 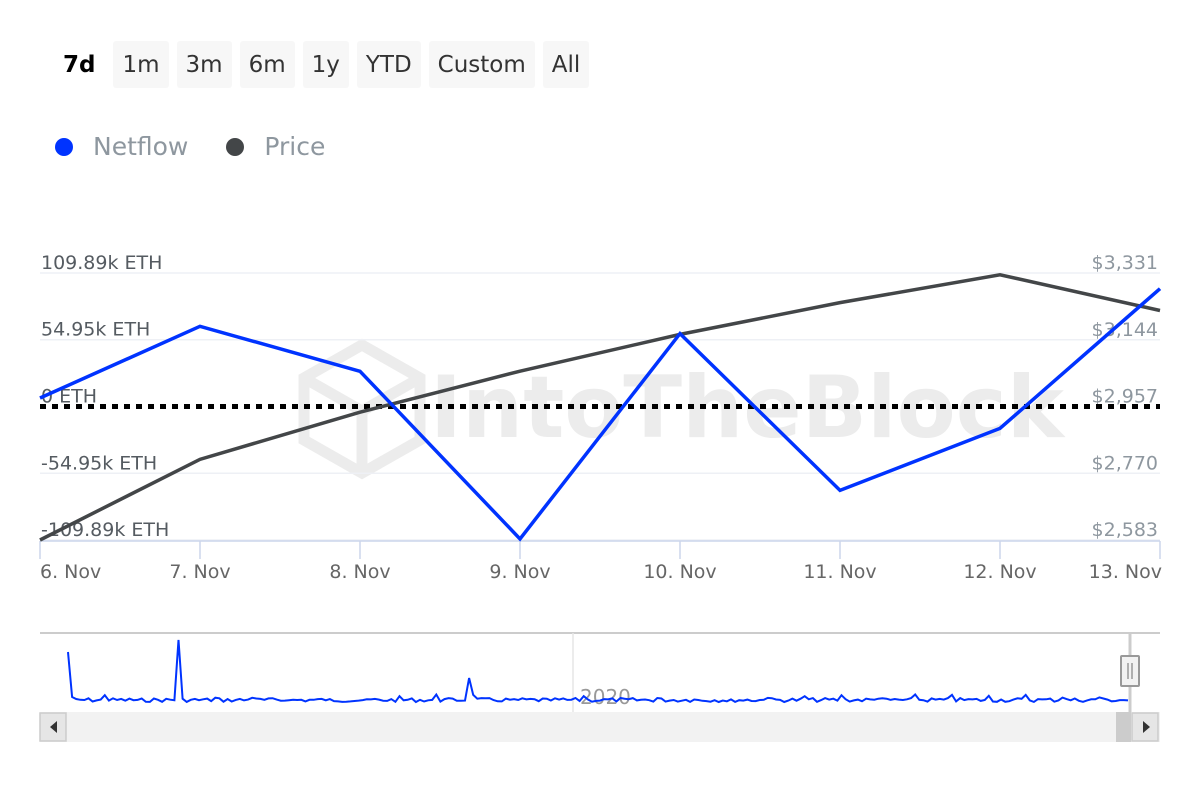 What do you see at coordinates (679, 572) in the screenshot?
I see `x-tick-label: 10. Nov` at bounding box center [679, 572].